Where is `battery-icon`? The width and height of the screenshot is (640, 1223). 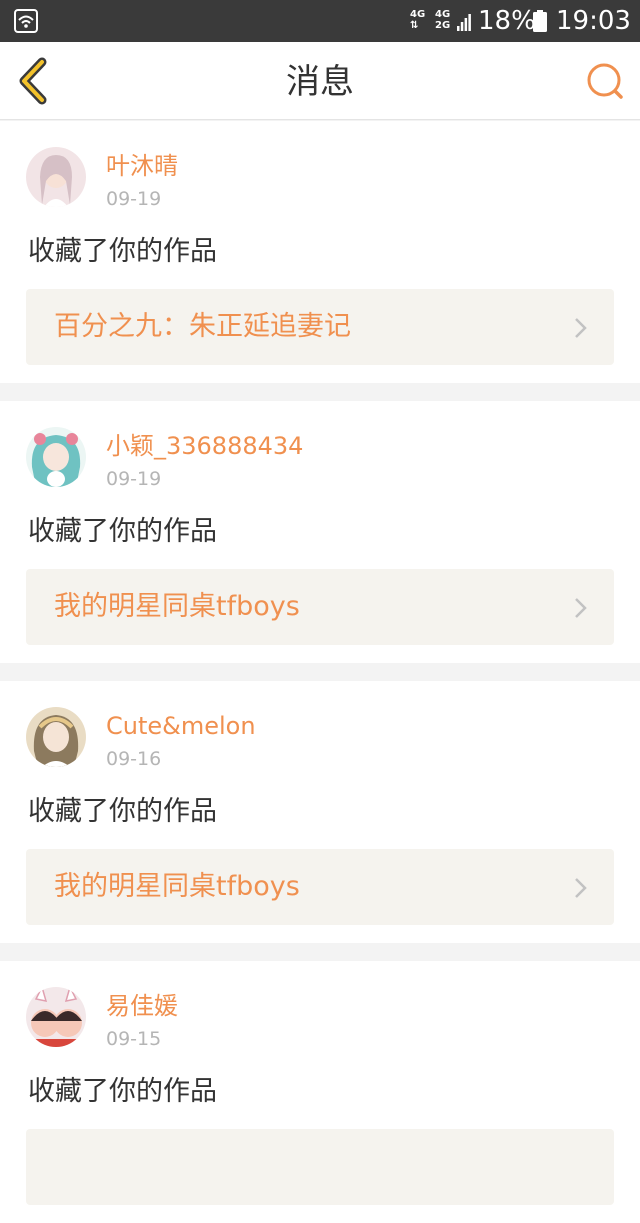
battery-icon is located at coordinates (540, 21).